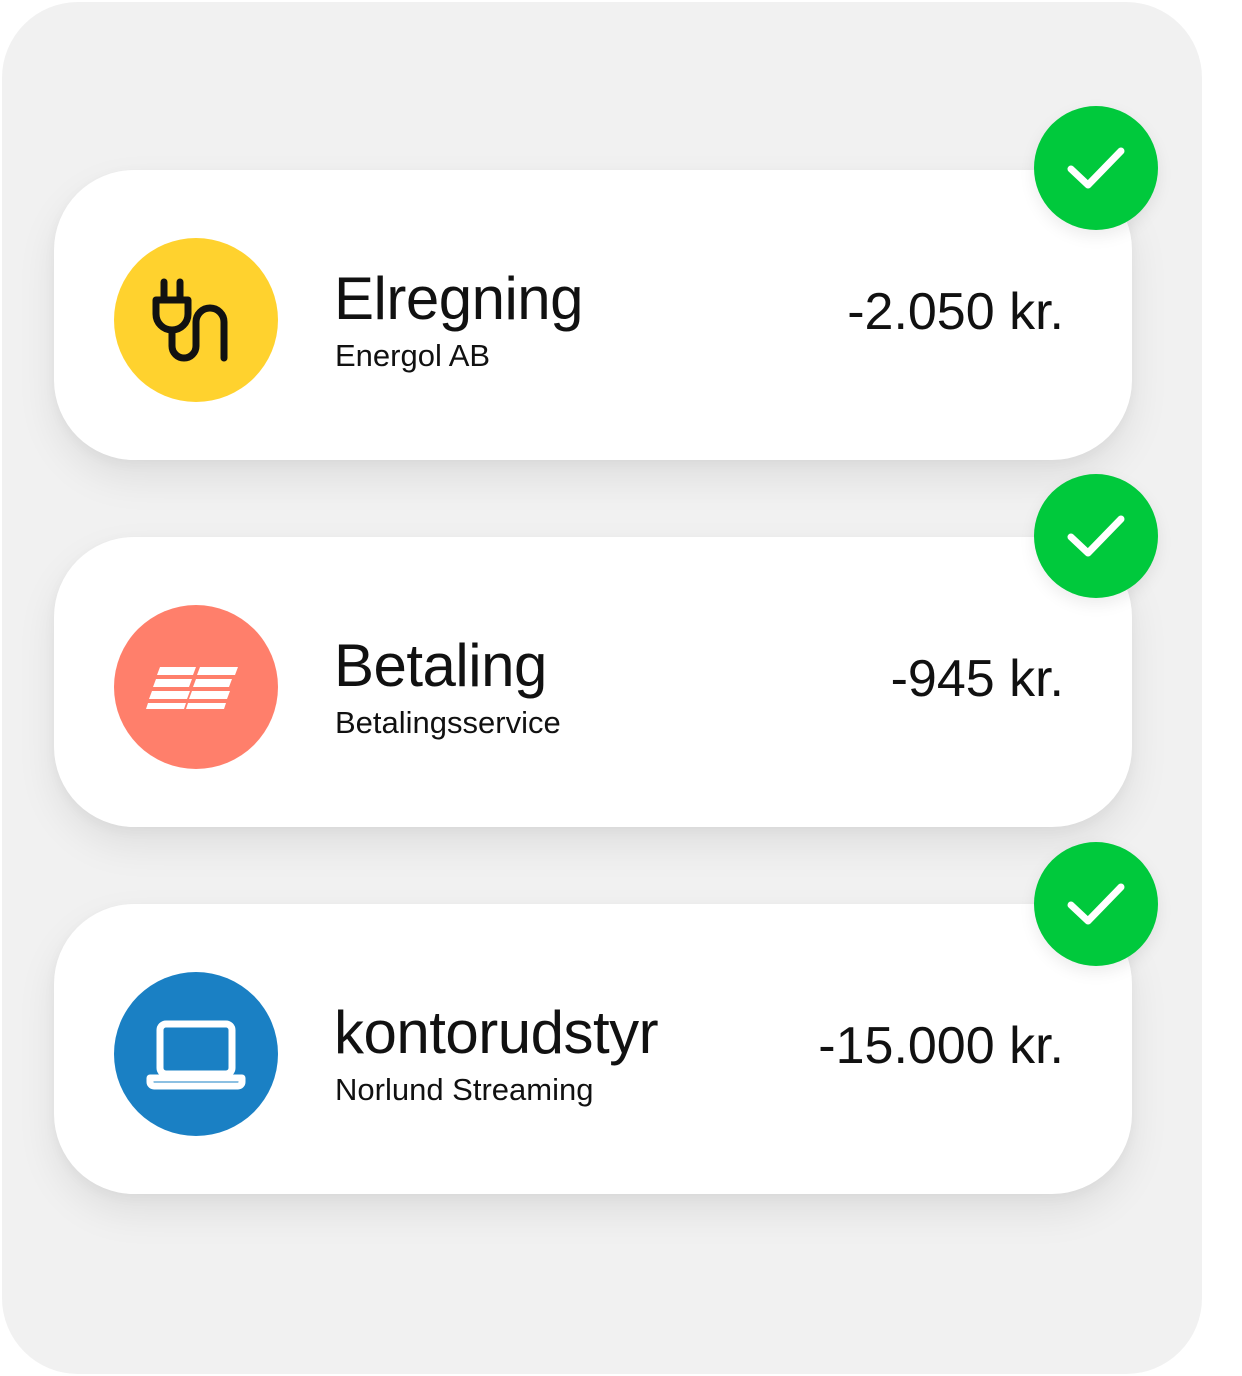  I want to click on payment-payee: Energol AB, so click(413, 355).